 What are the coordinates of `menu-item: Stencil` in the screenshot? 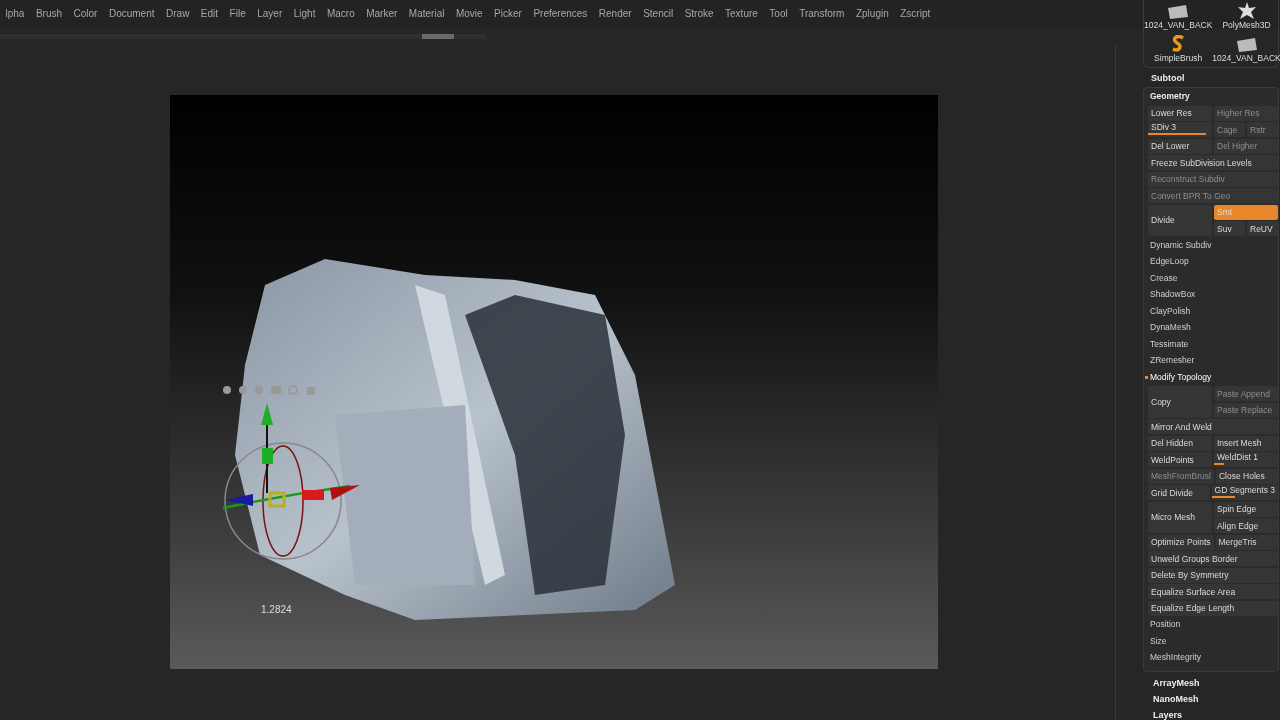 It's located at (658, 13).